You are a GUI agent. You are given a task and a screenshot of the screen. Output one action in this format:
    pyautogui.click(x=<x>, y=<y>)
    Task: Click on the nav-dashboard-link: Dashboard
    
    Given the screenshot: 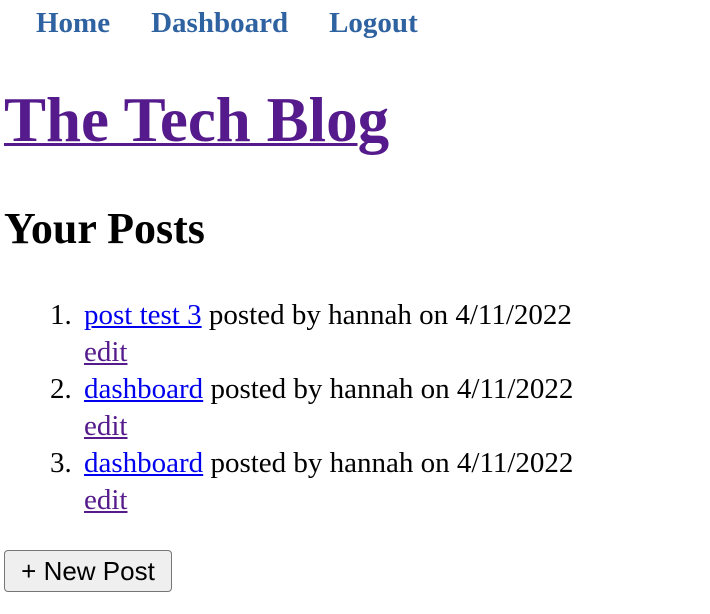 What is the action you would take?
    pyautogui.click(x=219, y=23)
    